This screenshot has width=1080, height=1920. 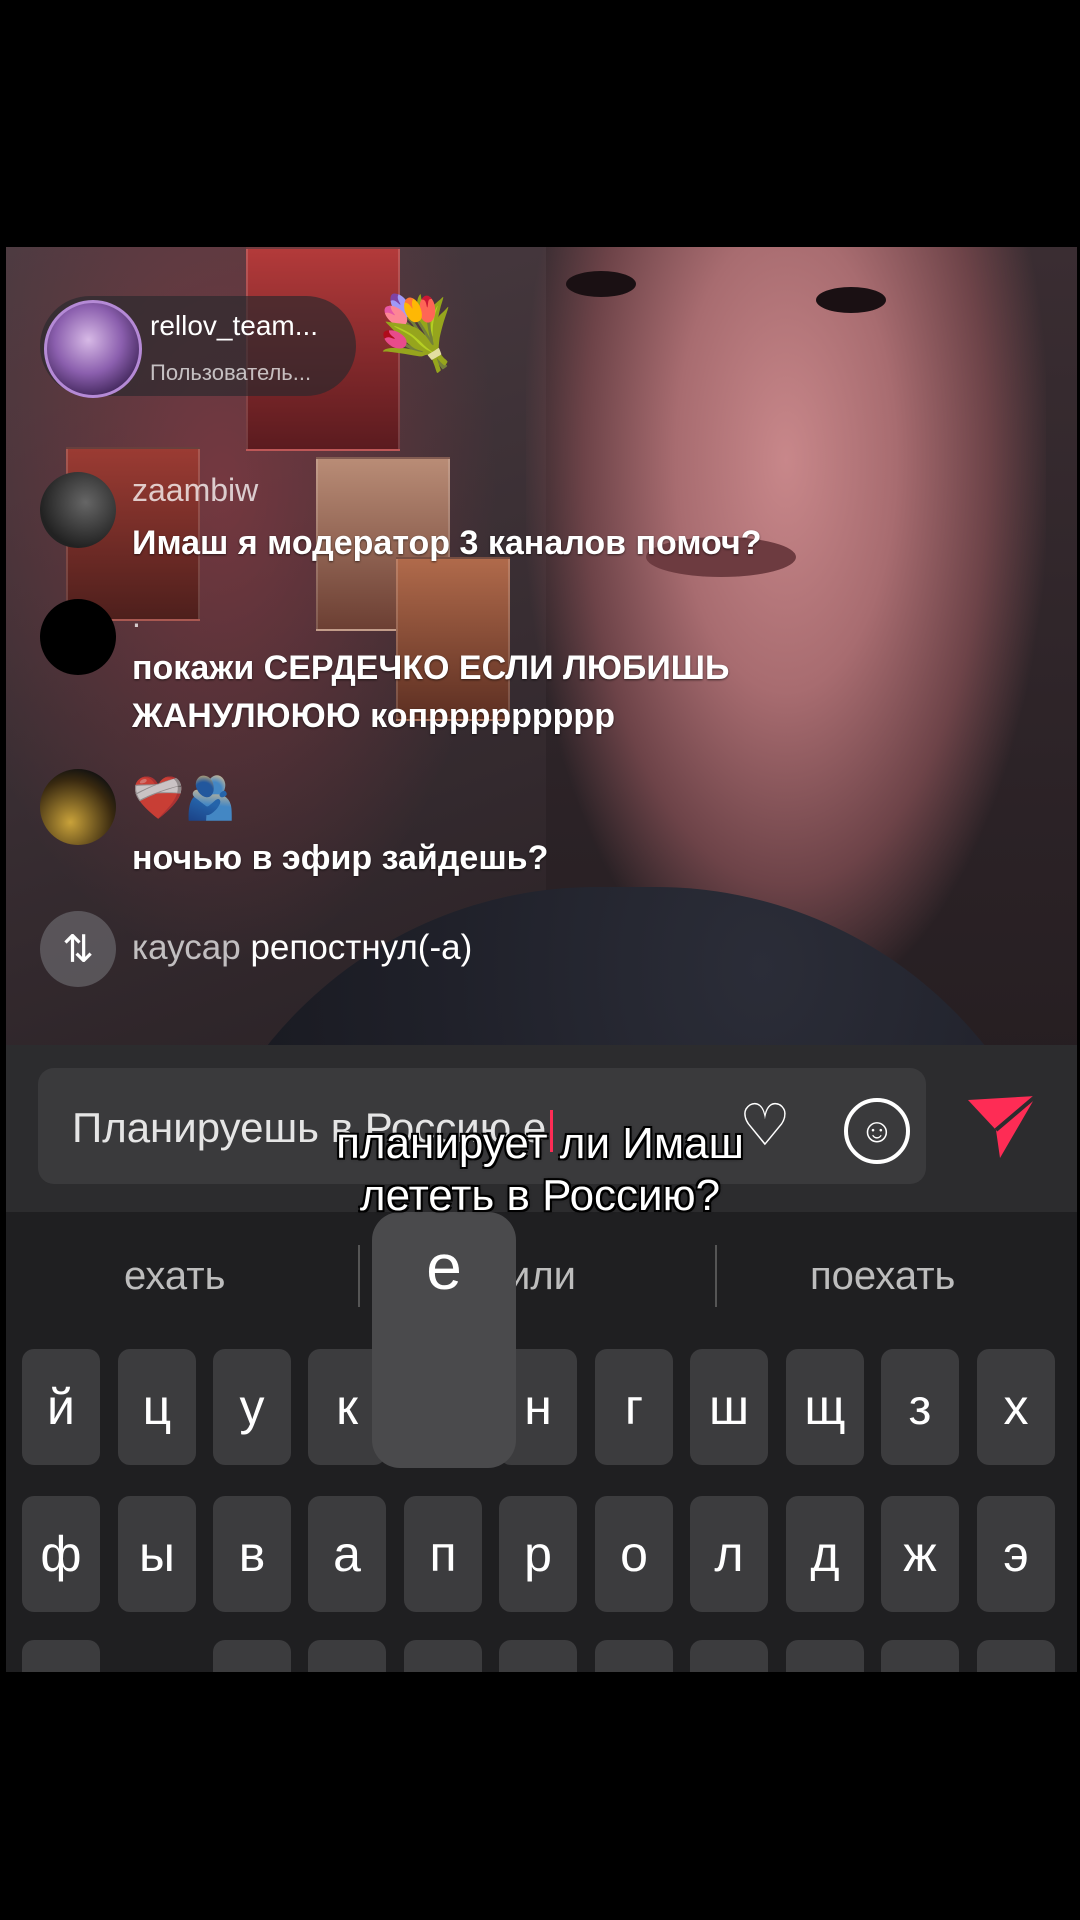 I want to click on keyboard-key: ж, so click(x=920, y=1554).